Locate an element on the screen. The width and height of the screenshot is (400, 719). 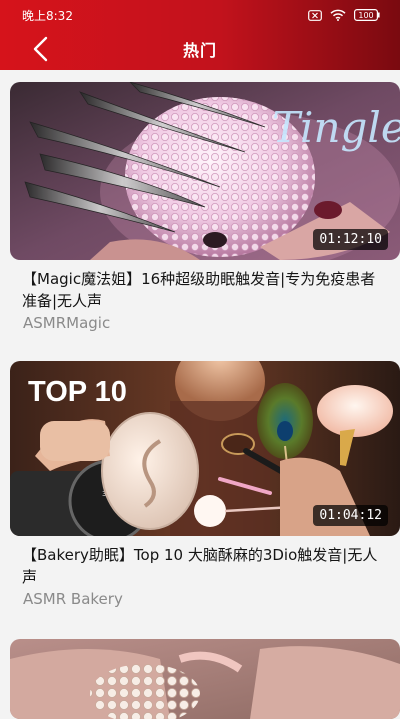
video-card is located at coordinates (205, 679).